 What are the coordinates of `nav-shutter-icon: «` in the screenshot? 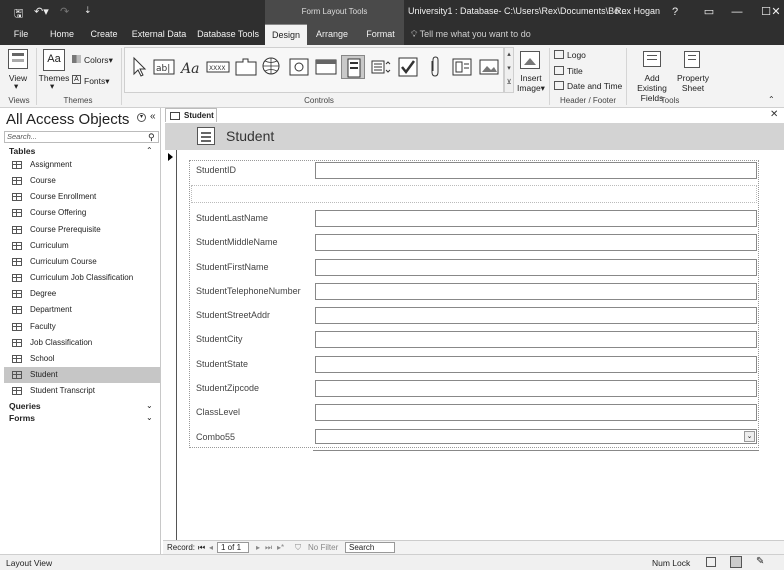 It's located at (153, 116).